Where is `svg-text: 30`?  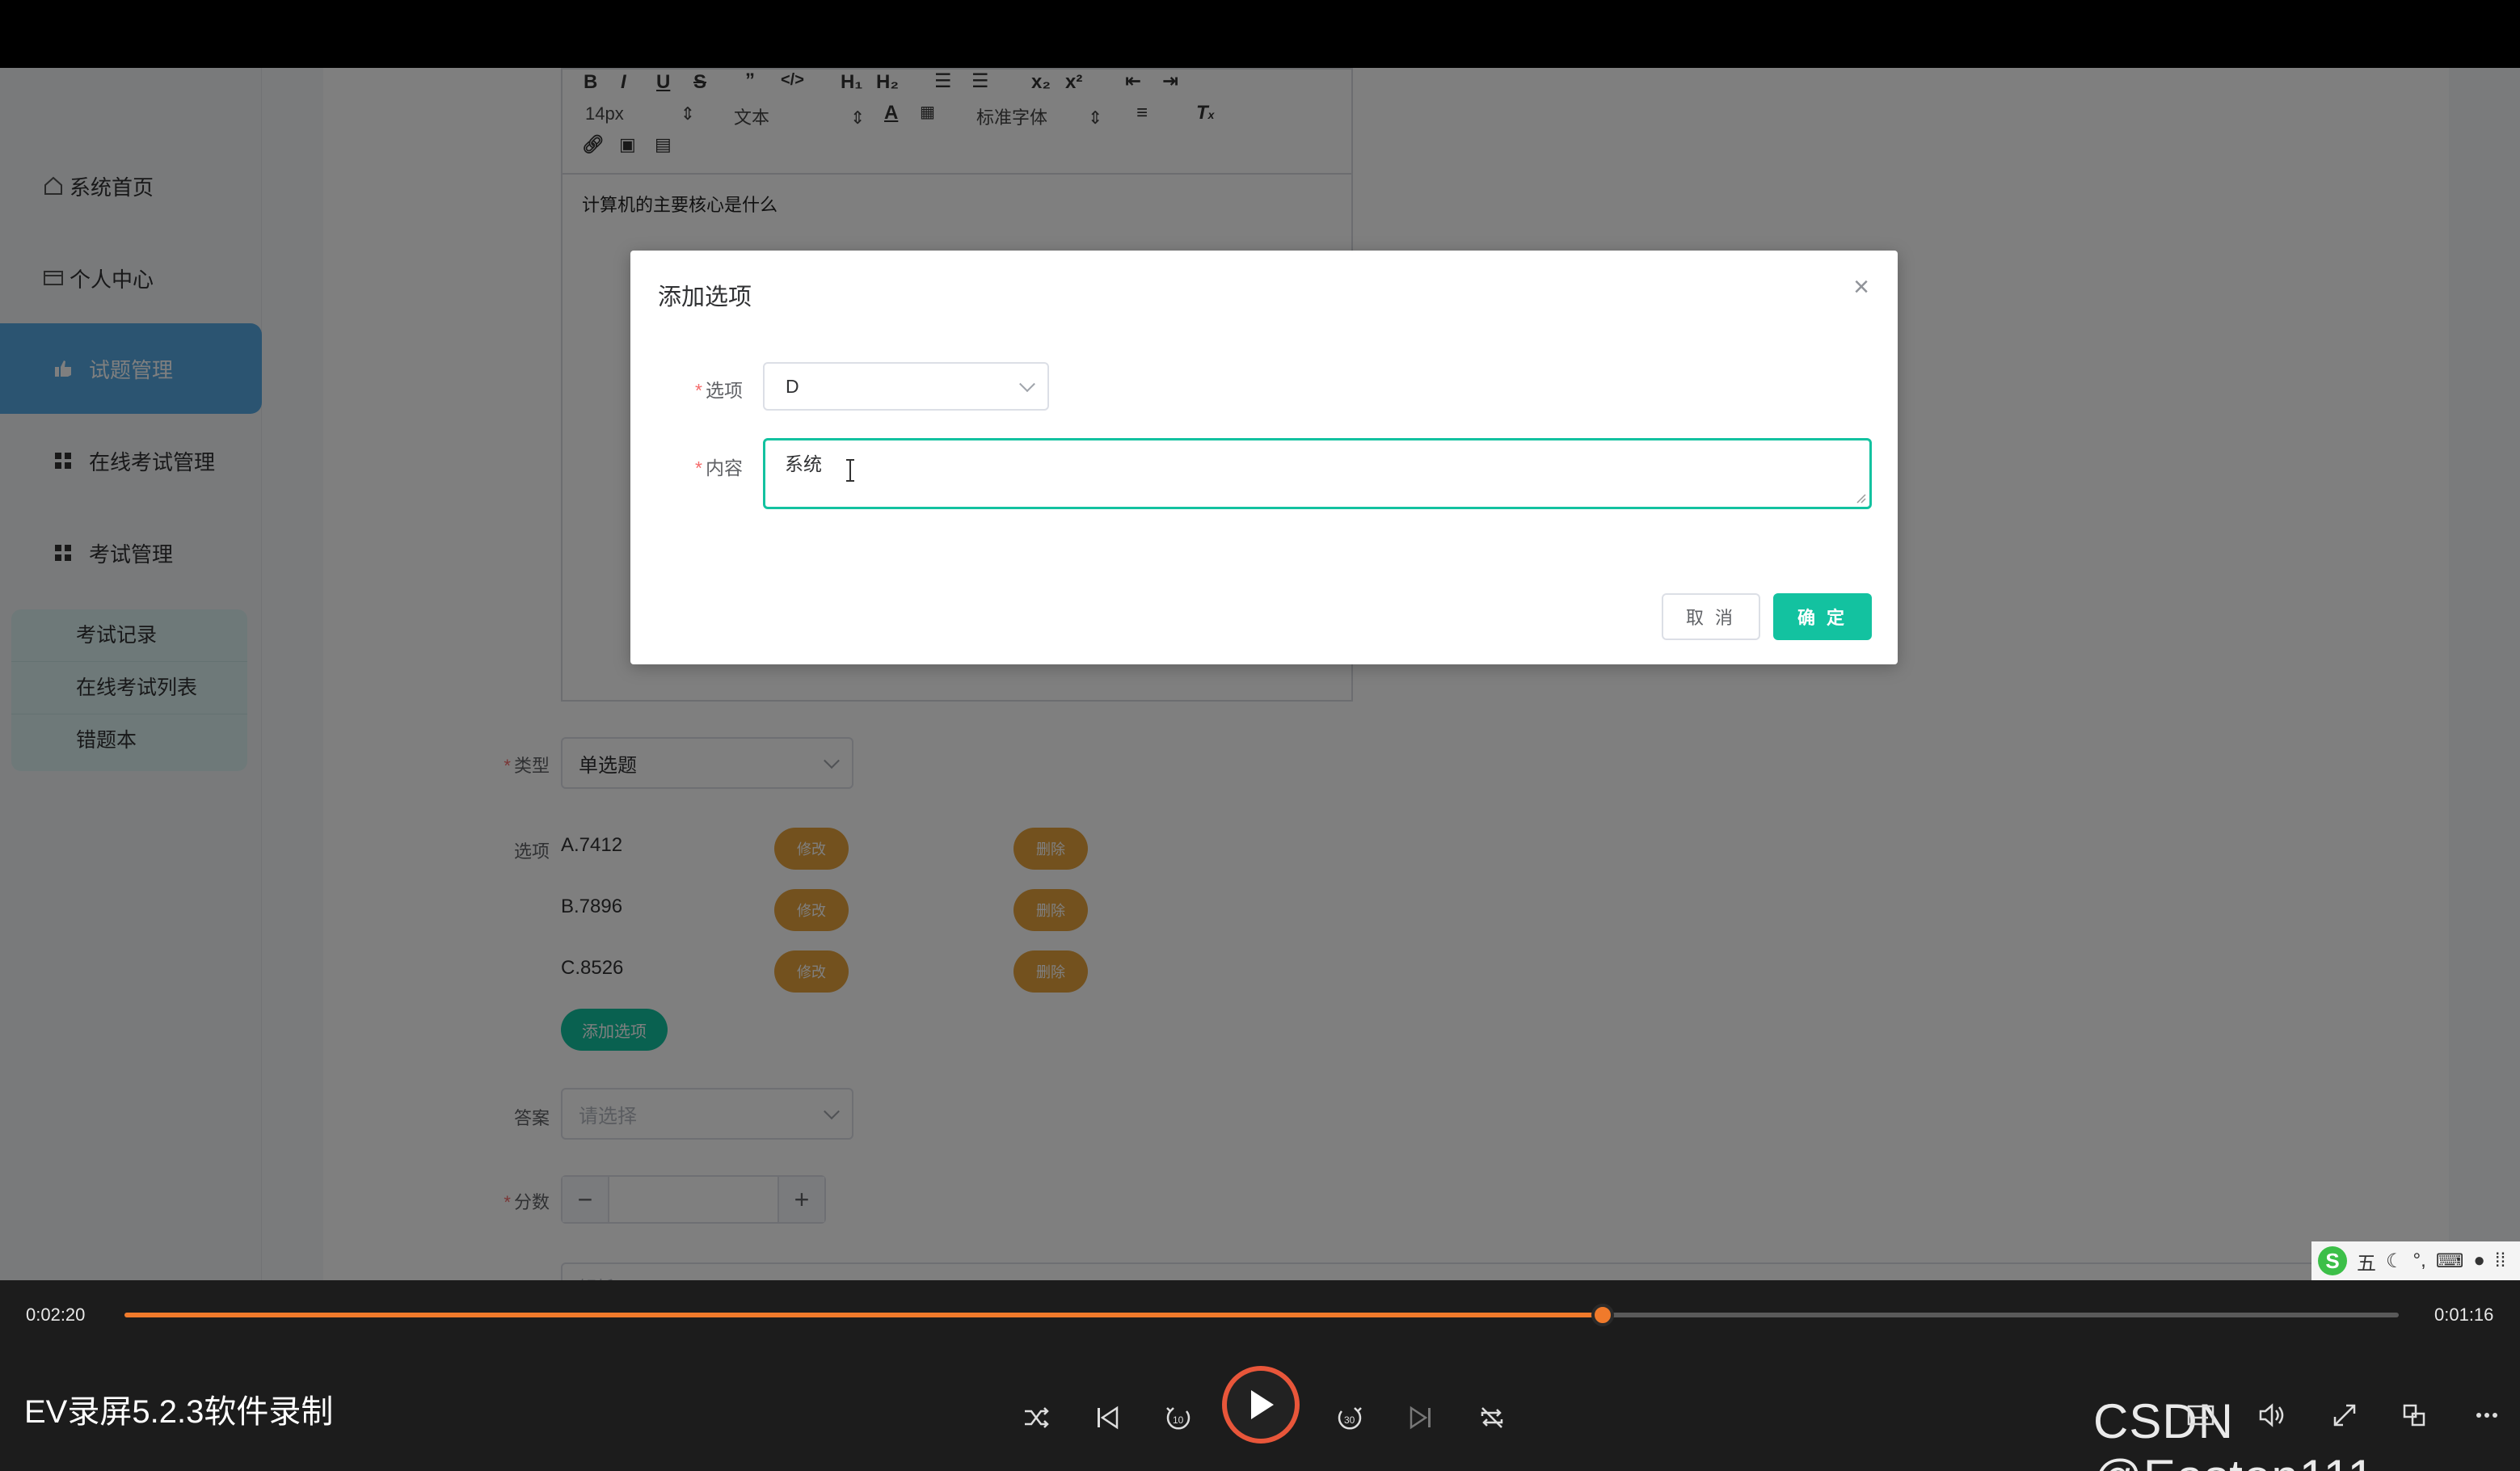
svg-text: 30 is located at coordinates (1349, 1420).